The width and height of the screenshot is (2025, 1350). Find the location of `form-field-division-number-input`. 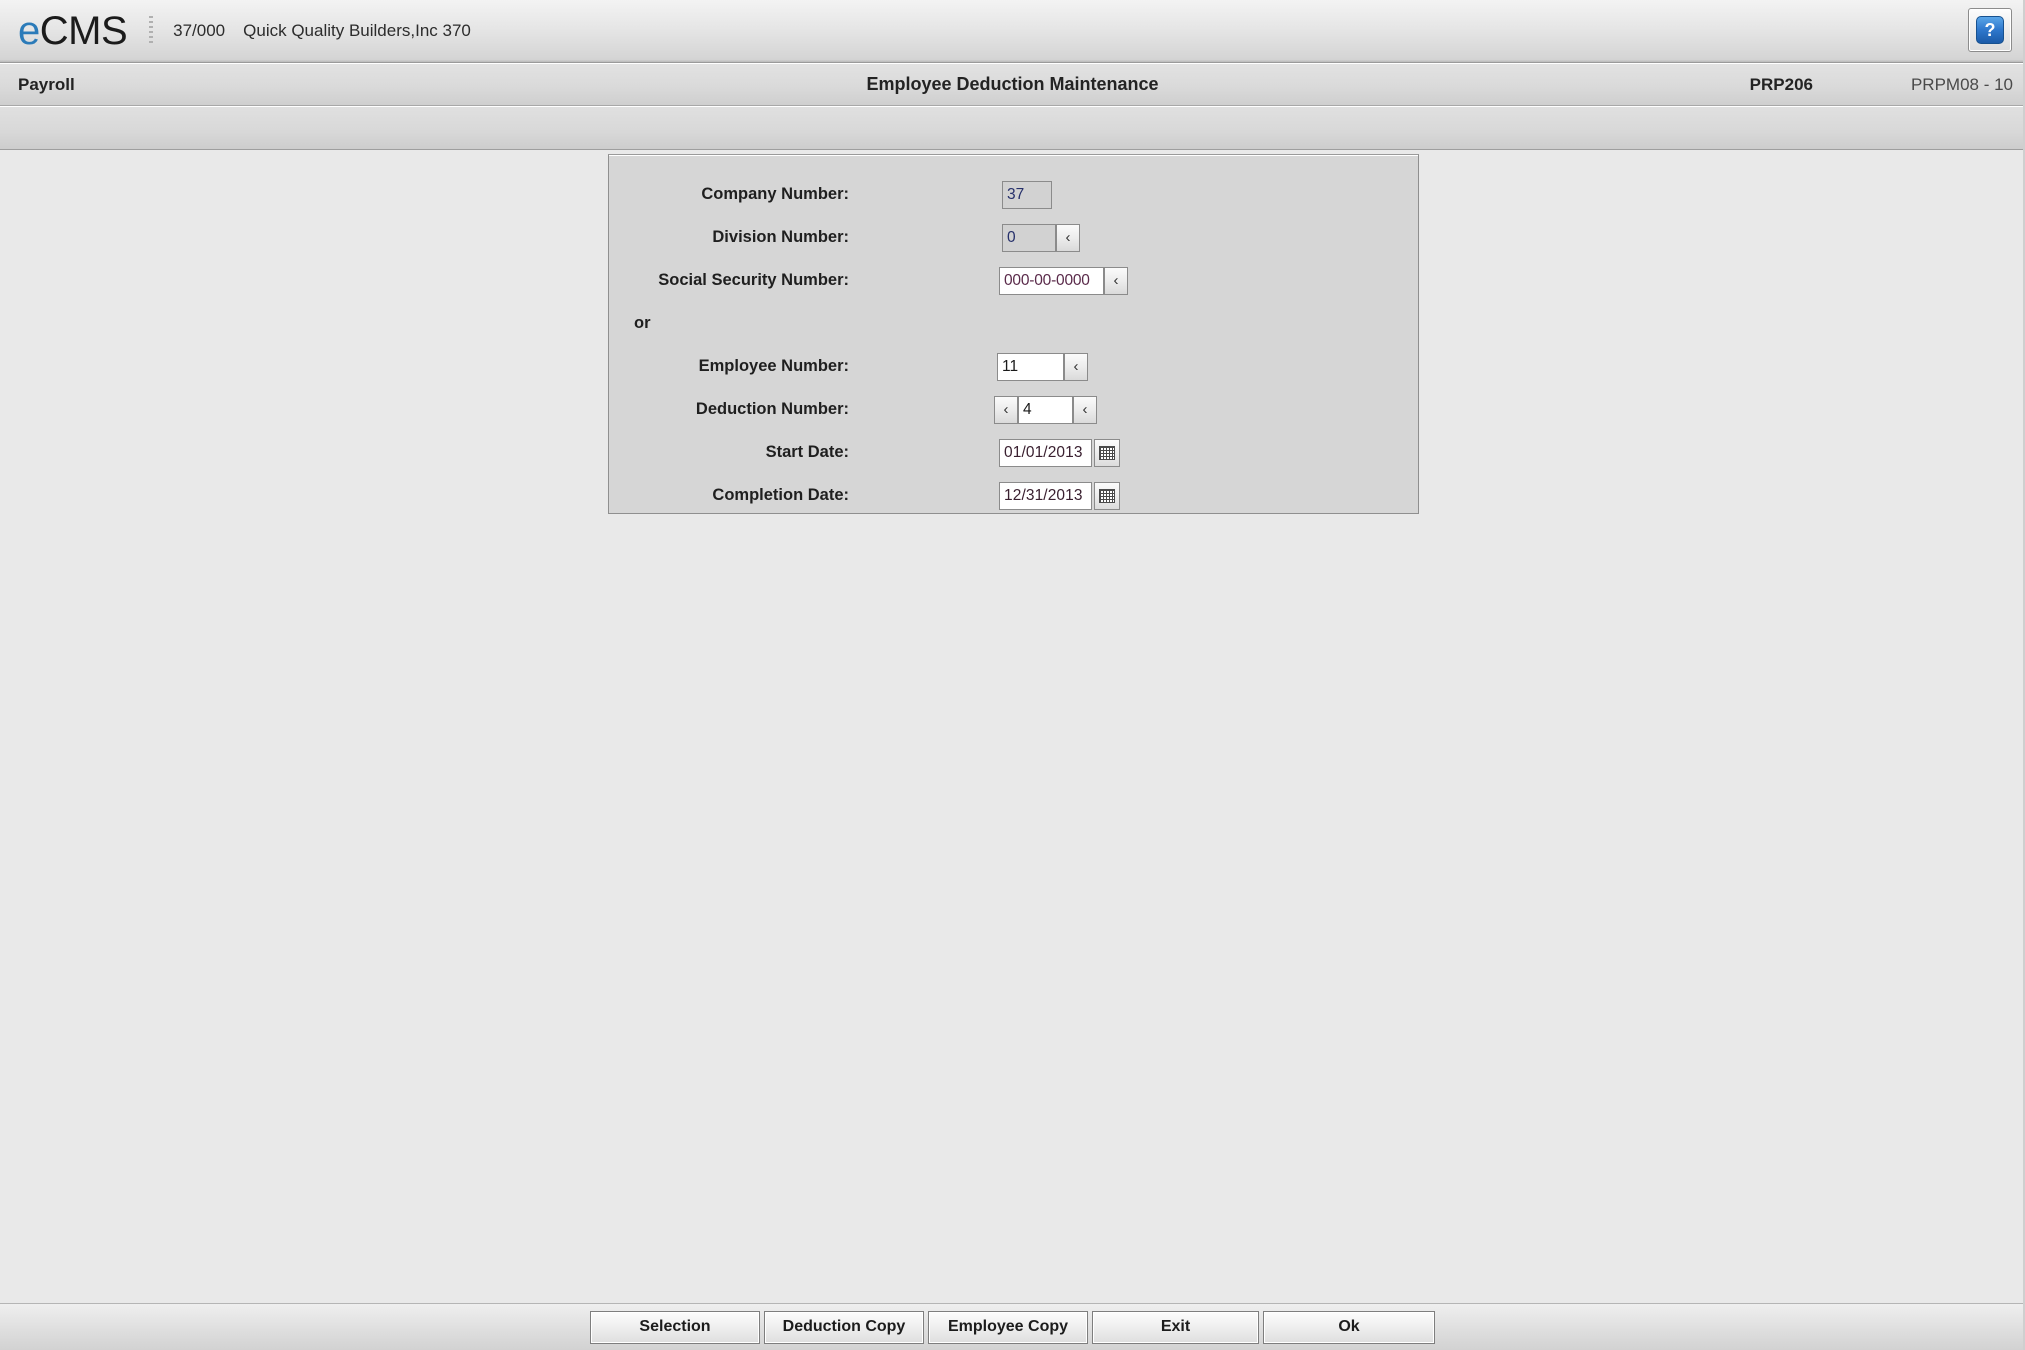

form-field-division-number-input is located at coordinates (1029, 237).